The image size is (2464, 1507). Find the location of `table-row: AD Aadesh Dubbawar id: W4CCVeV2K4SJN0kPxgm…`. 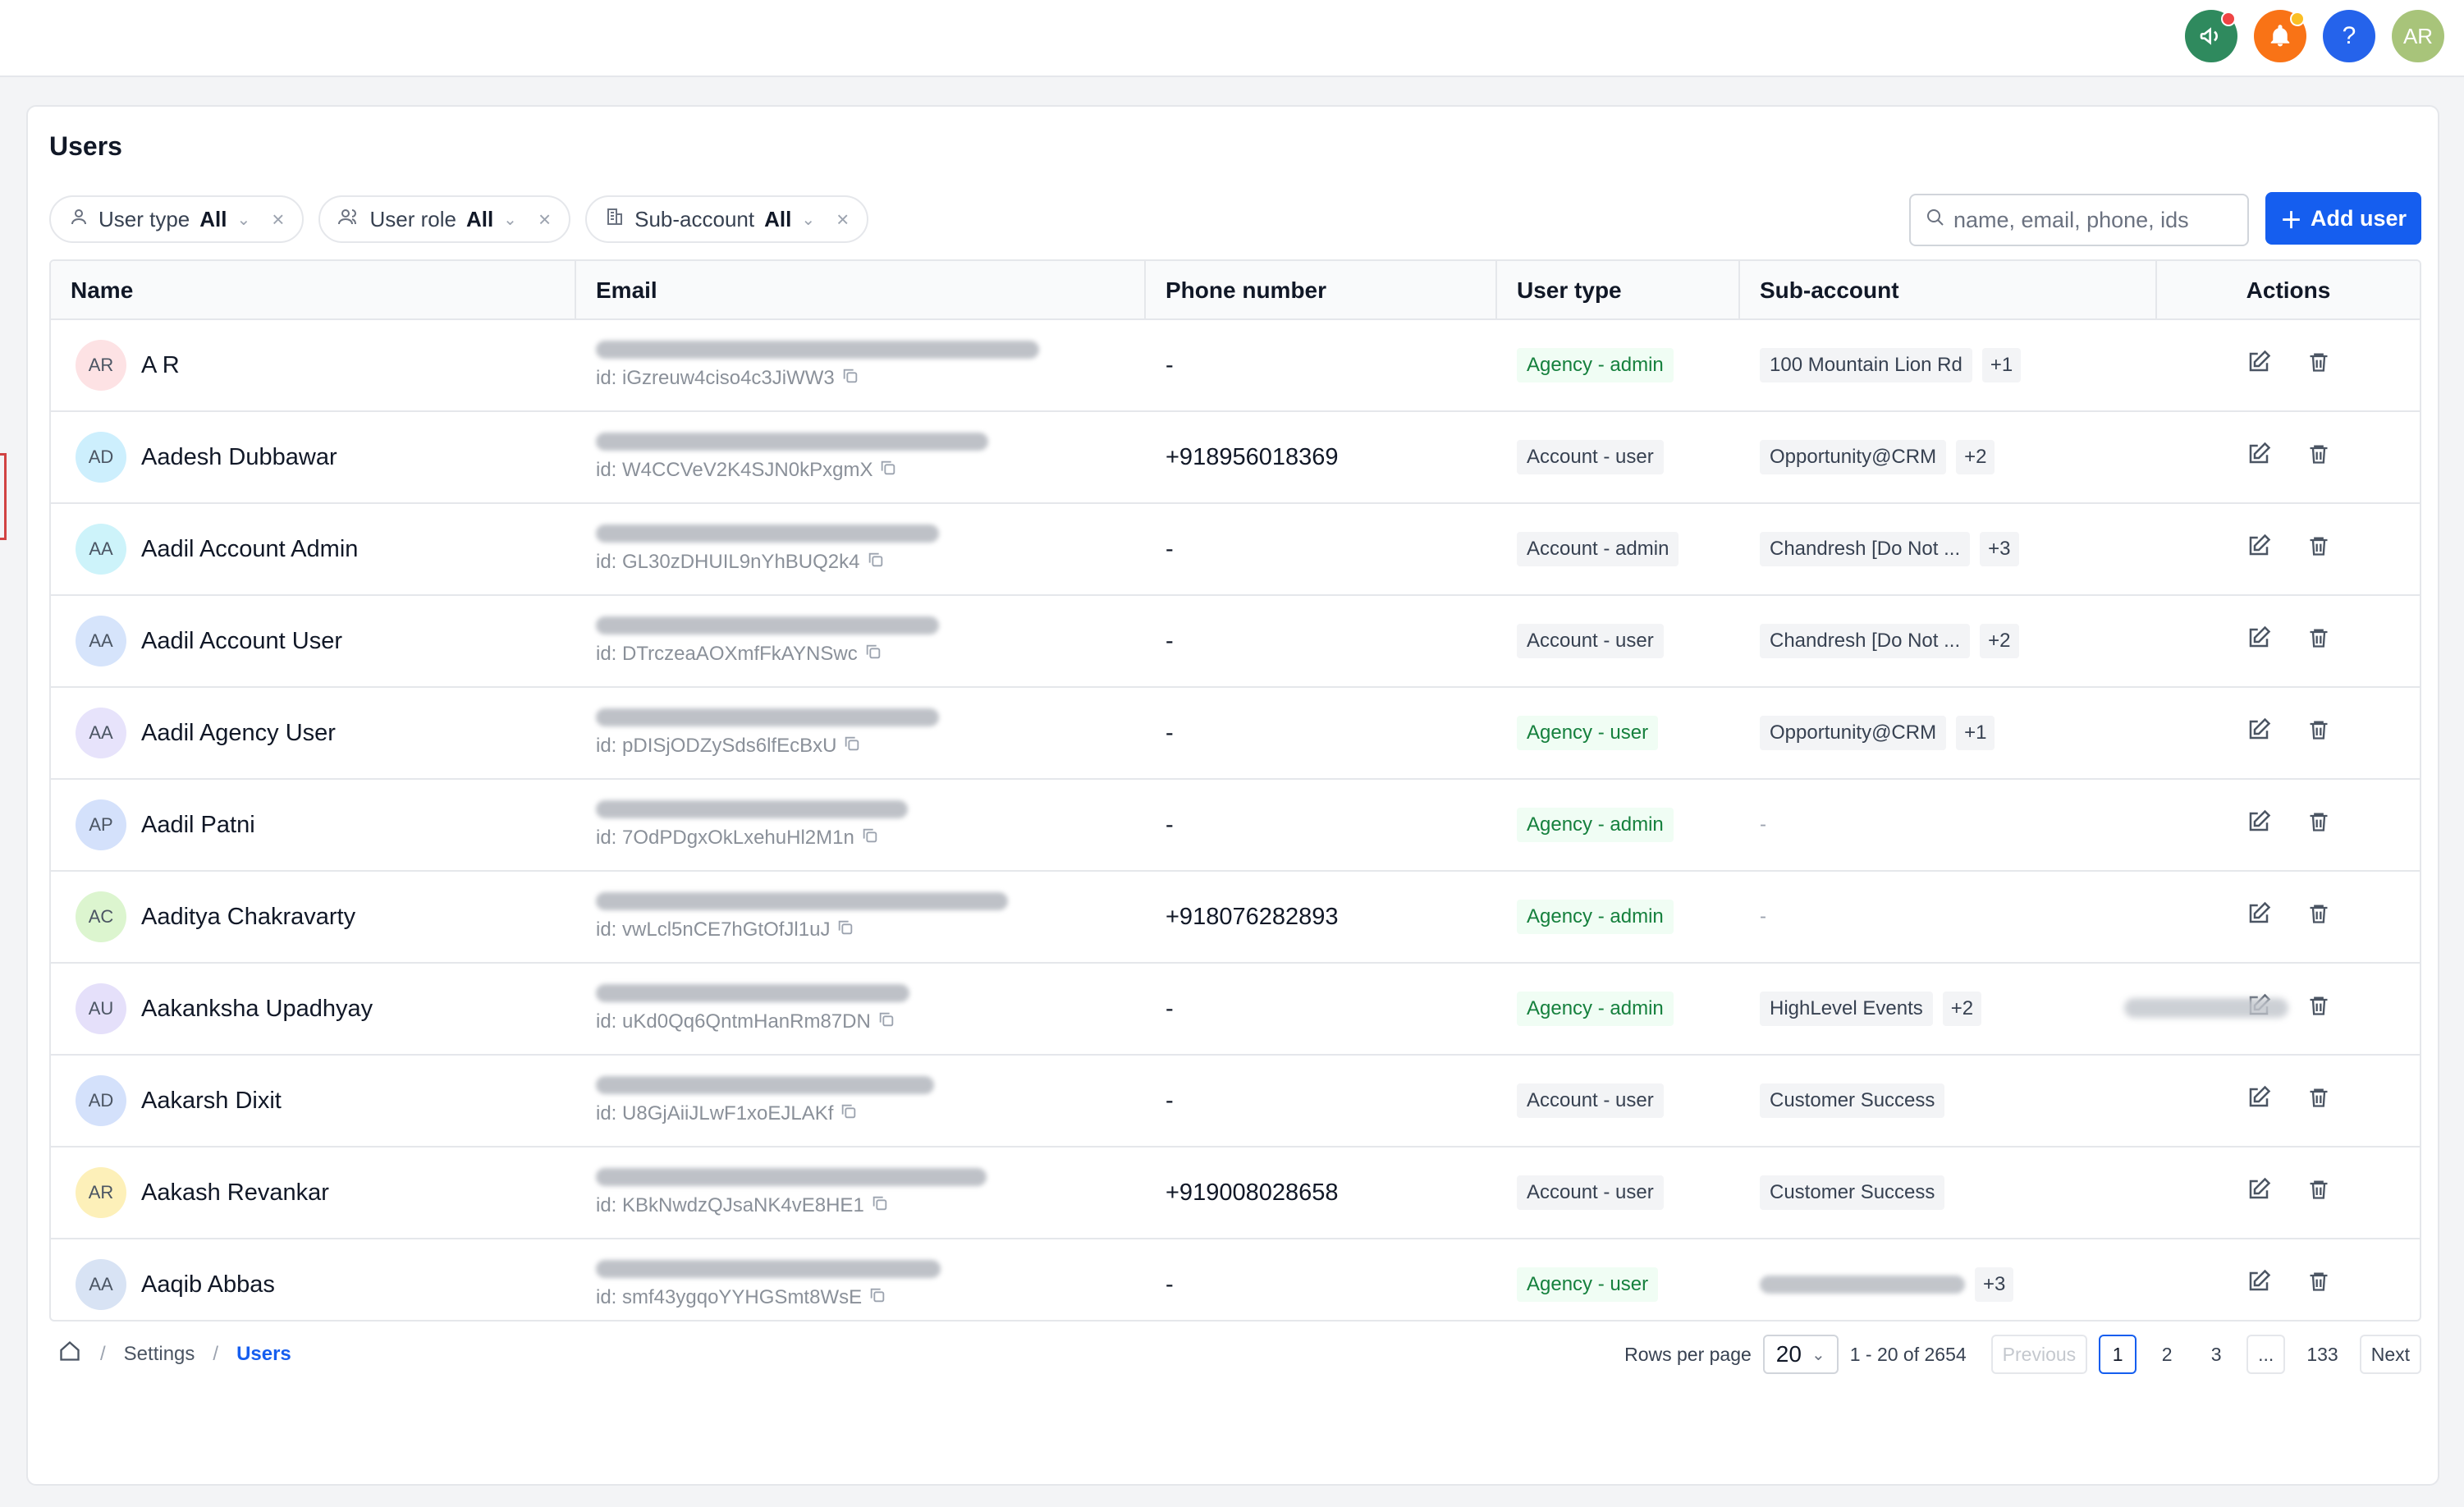

table-row: AD Aadesh Dubbawar id: W4CCVeV2K4SJN0kPxgm… is located at coordinates (1235, 458).